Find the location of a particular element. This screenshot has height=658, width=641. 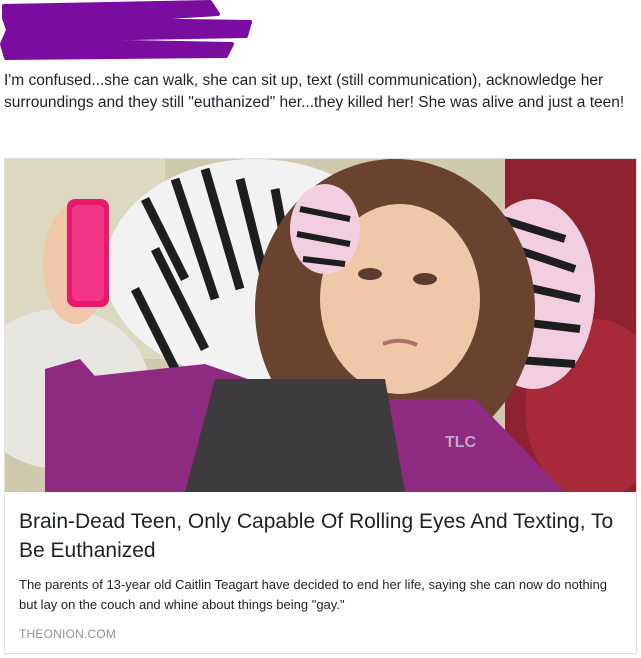

image-watermark: TLC is located at coordinates (461, 442).